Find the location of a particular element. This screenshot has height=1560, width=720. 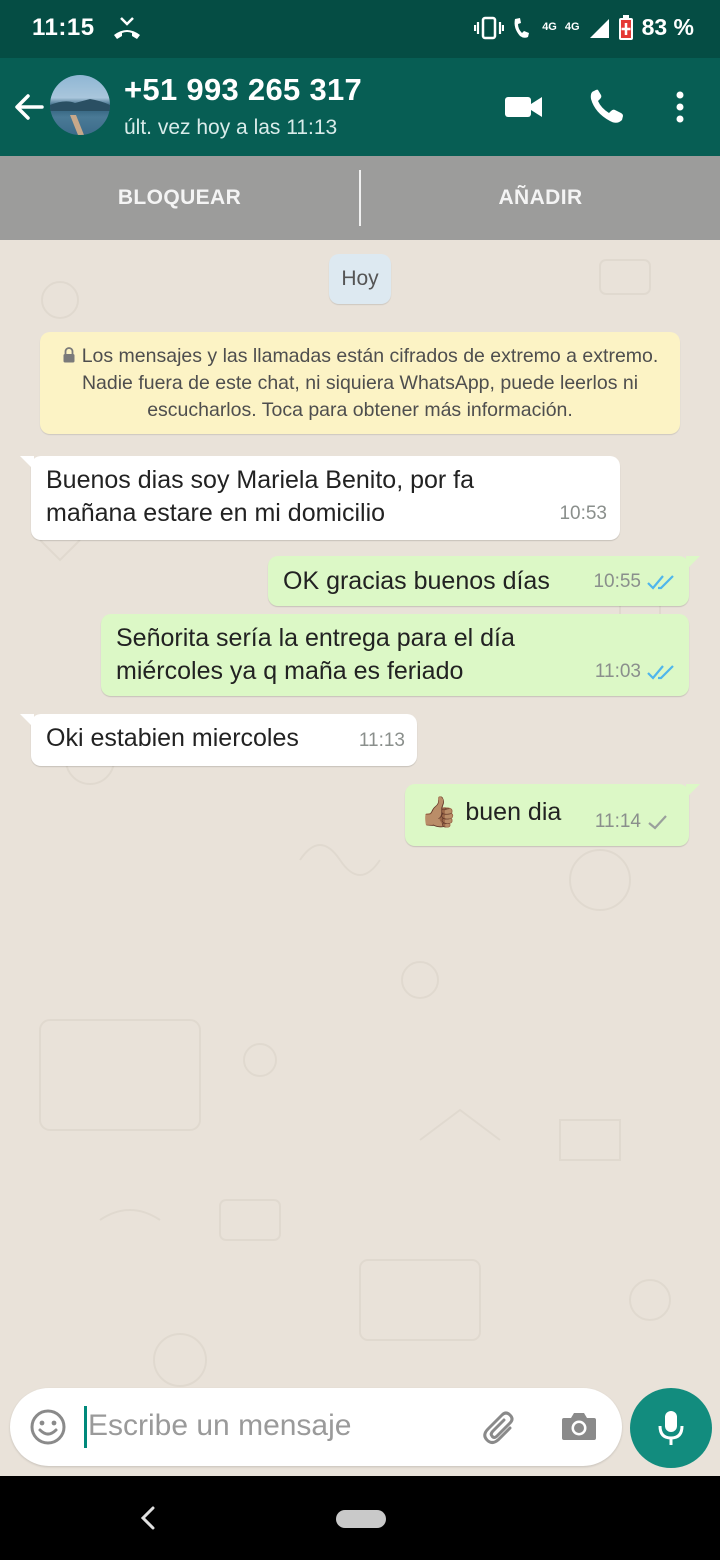

message-composer is located at coordinates (316, 1427).